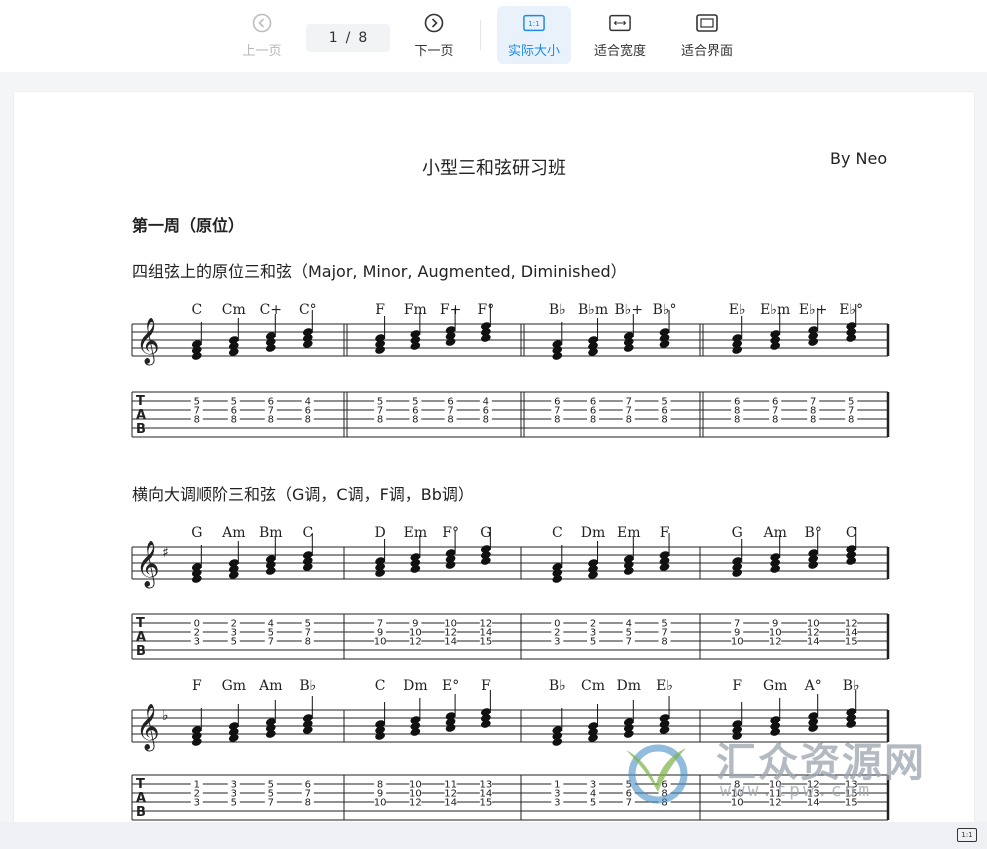 The width and height of the screenshot is (987, 849). I want to click on zoom-level-badge: 1:1, so click(967, 835).